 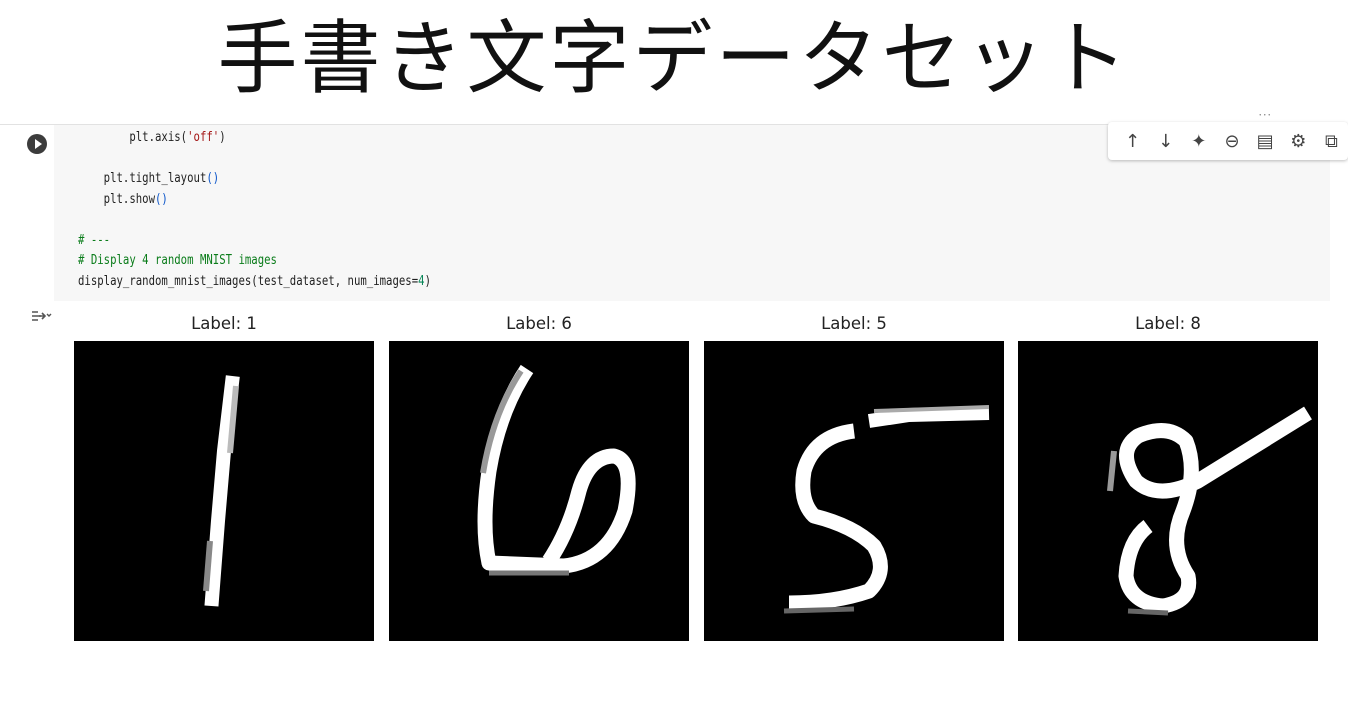 I want to click on code-line: # ---, so click(x=447, y=241).